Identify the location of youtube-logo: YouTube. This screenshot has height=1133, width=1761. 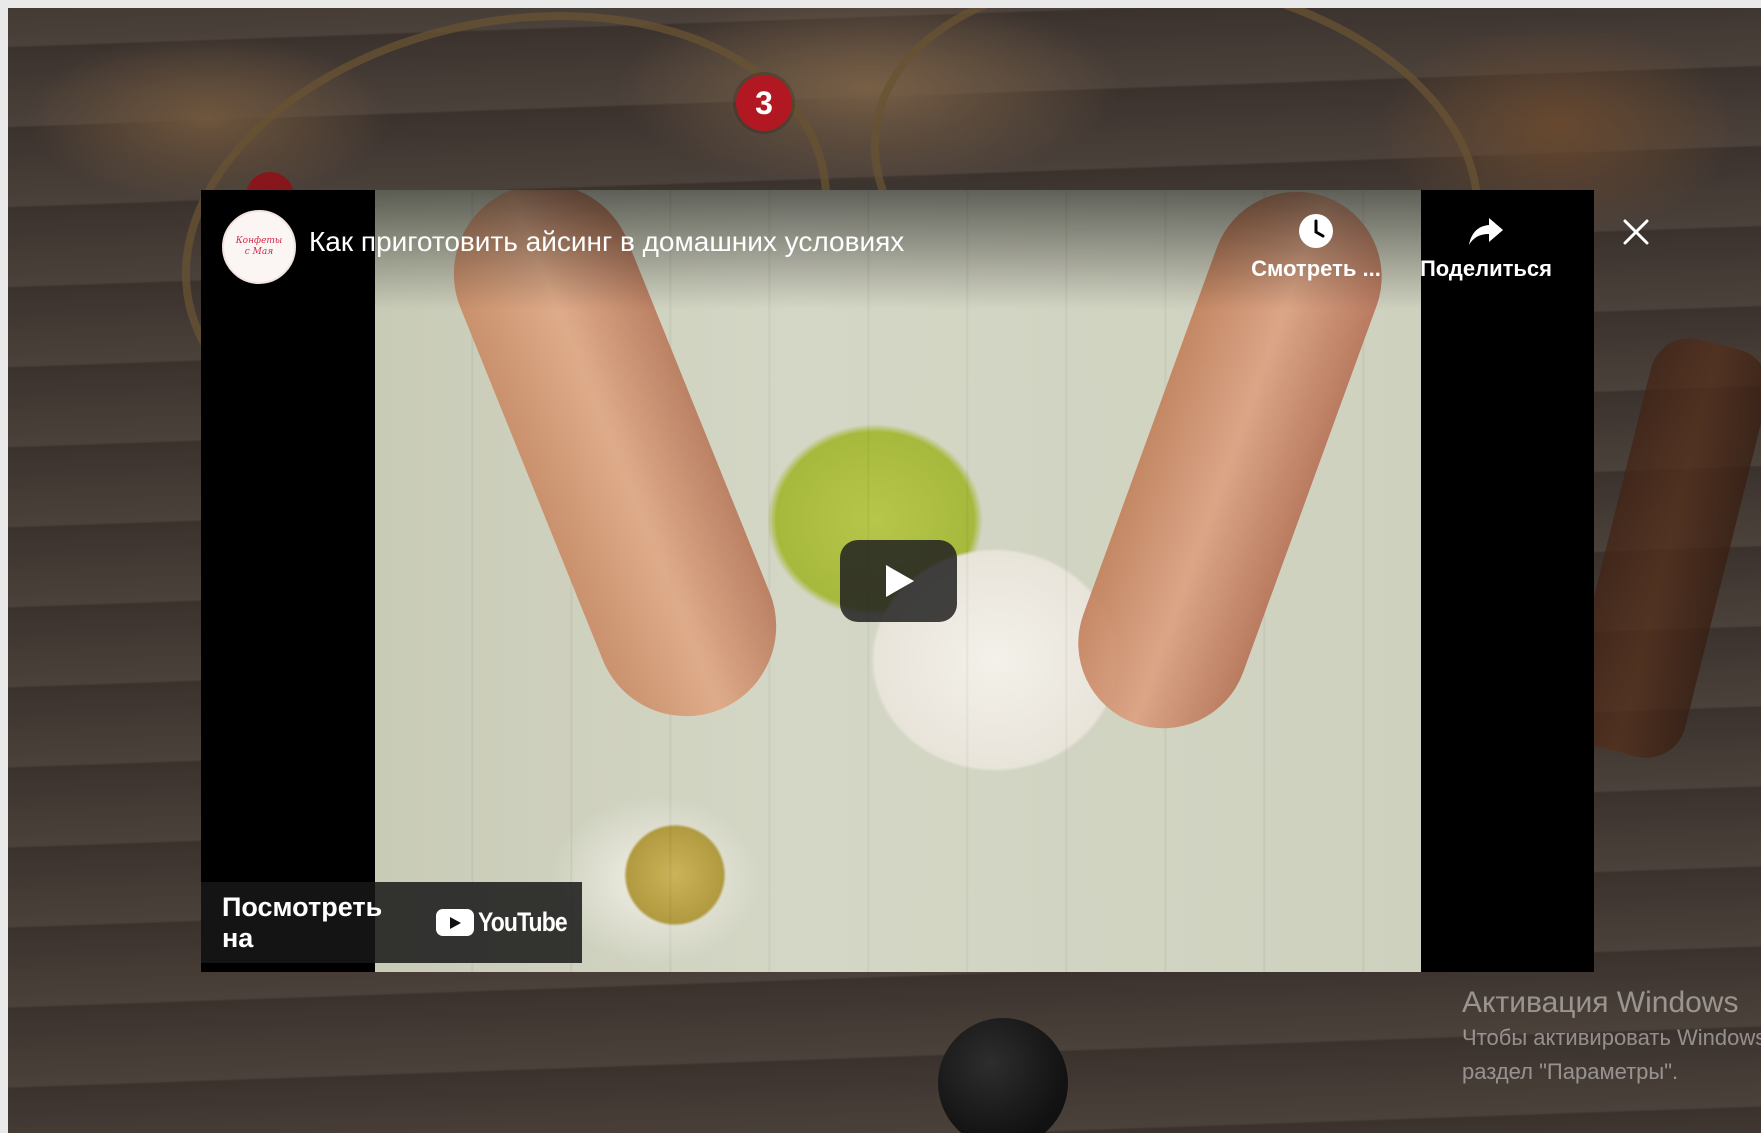
(508, 922).